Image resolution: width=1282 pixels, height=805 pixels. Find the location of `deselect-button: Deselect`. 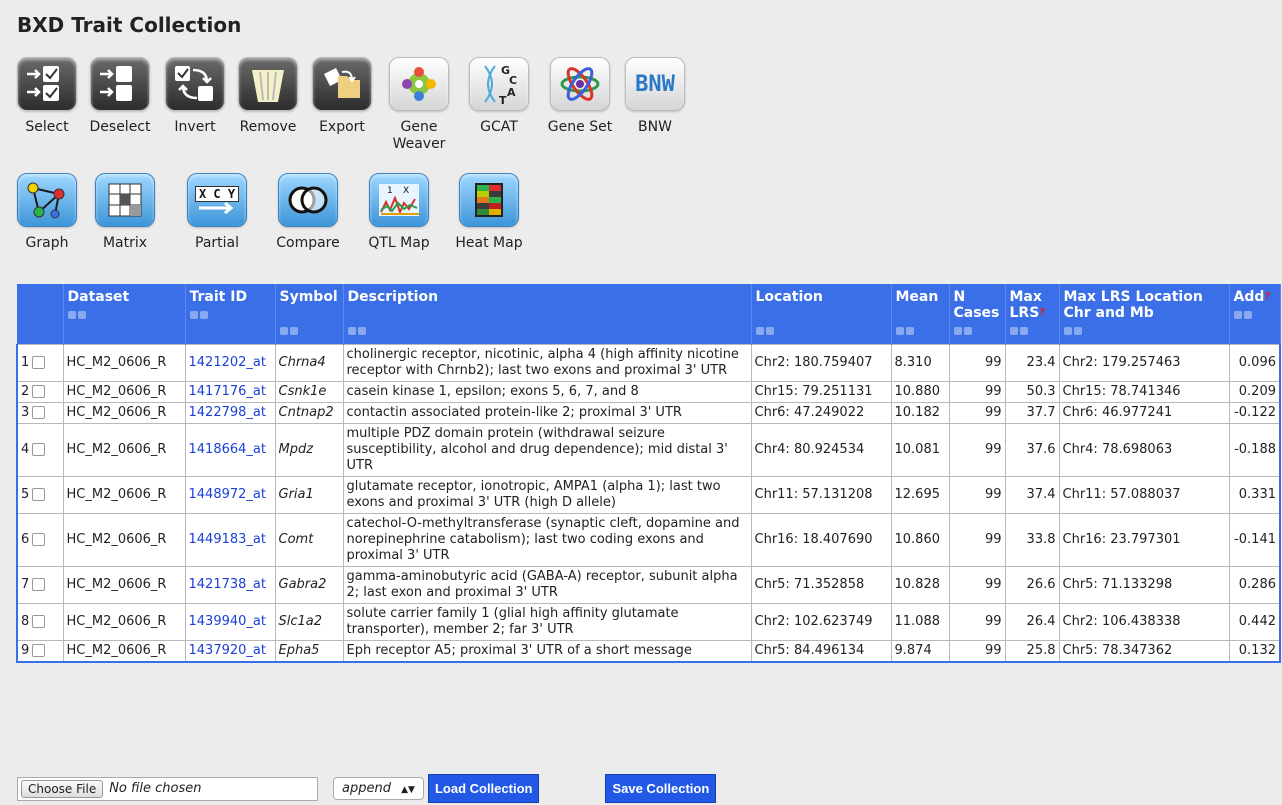

deselect-button: Deselect is located at coordinates (120, 105).